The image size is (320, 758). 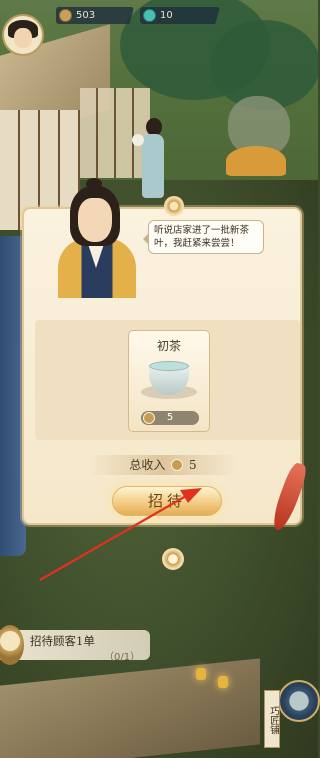 I want to click on order-item-card: 初茶 5, so click(x=169, y=381).